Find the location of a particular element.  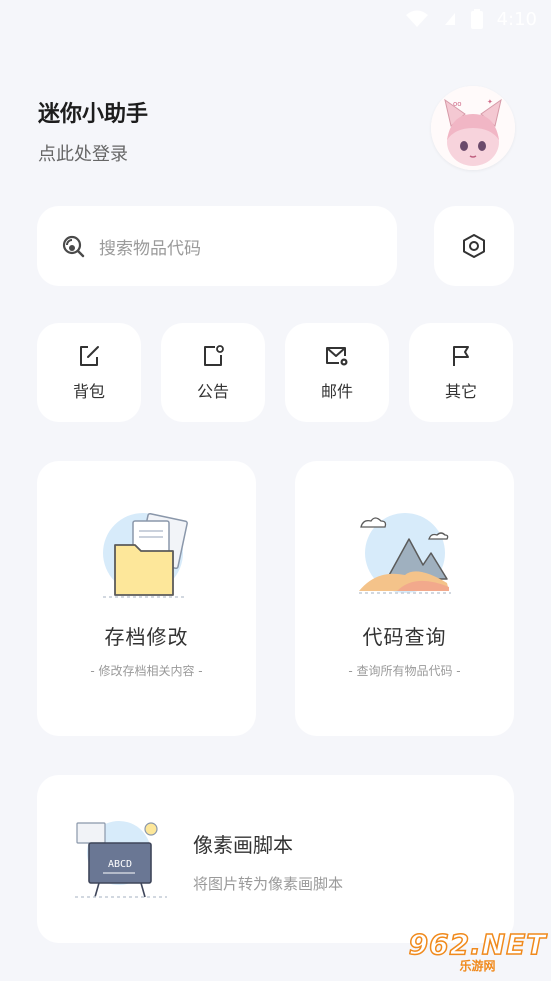

quick-action-label: 背包 is located at coordinates (88, 391).